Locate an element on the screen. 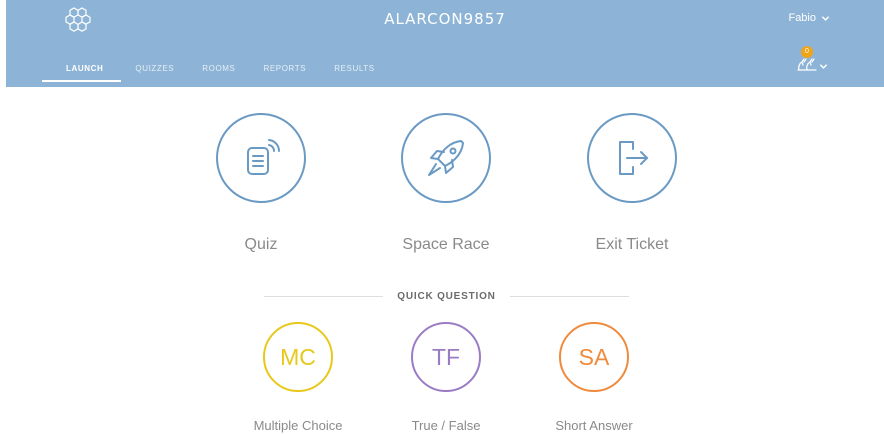 Image resolution: width=884 pixels, height=434 pixels. quick-question-title: QUICK QUESTION is located at coordinates (446, 296).